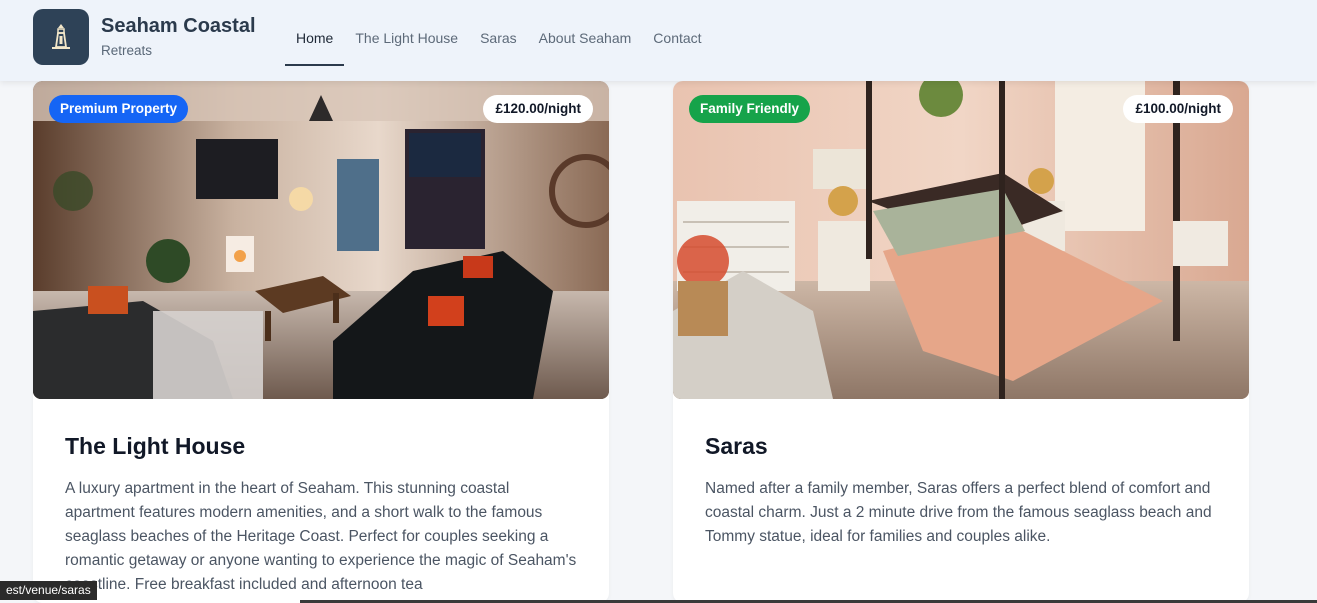  Describe the element at coordinates (736, 446) in the screenshot. I see `property-title: Saras` at that location.